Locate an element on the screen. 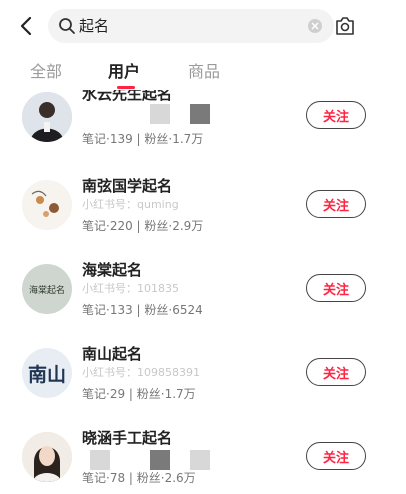 The image size is (406, 494). camera-icon is located at coordinates (345, 26).